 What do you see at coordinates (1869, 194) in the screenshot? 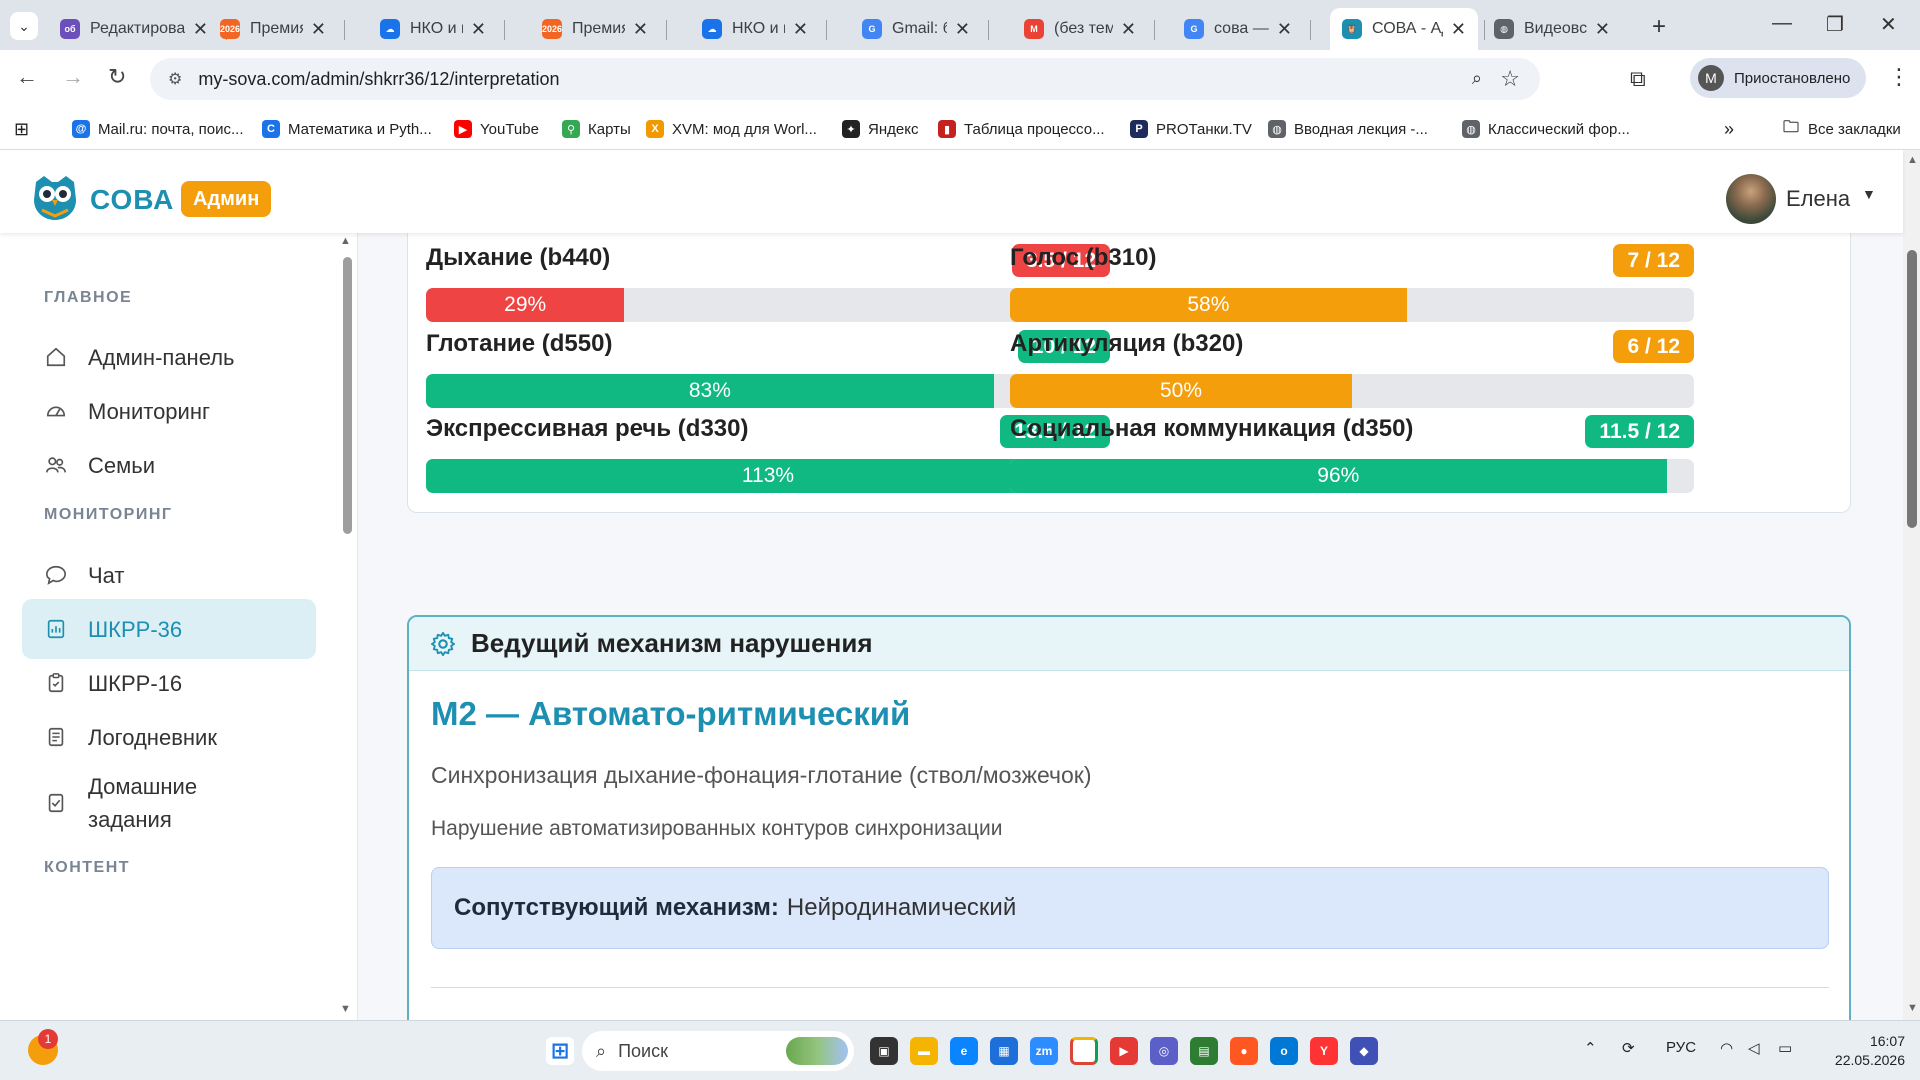
I see `user-menu-caret-icon: ▼` at bounding box center [1869, 194].